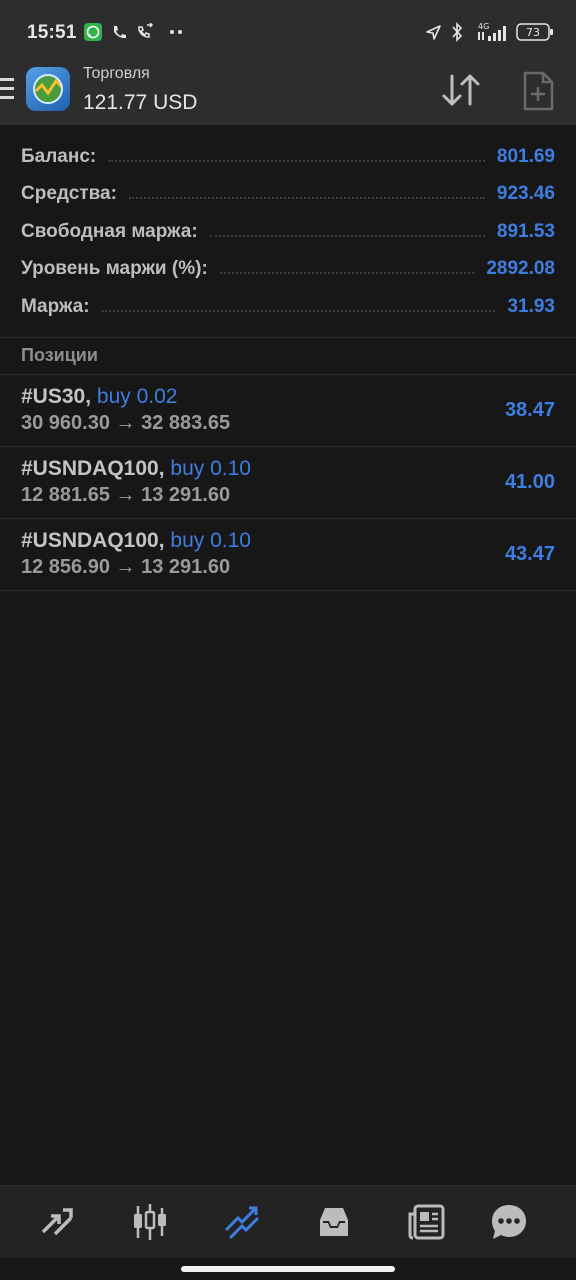 The image size is (576, 1280). Describe the element at coordinates (529, 554) in the screenshot. I see `position-profit: 43.47` at that location.